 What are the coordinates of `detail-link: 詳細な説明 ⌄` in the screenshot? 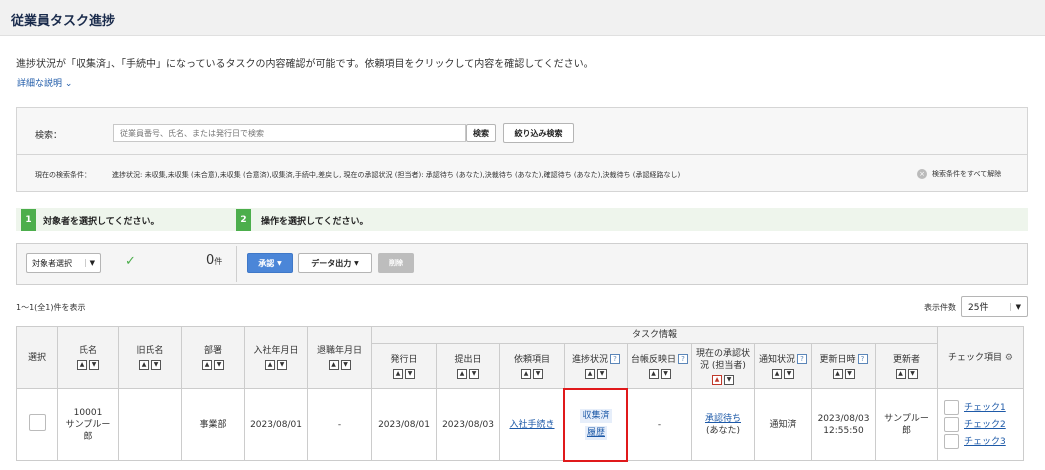 It's located at (44, 82).